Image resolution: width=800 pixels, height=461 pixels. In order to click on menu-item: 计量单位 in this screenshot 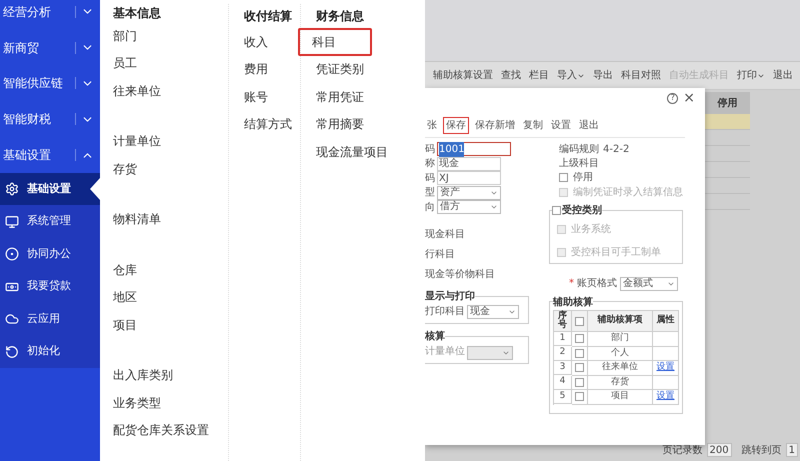, I will do `click(137, 141)`.